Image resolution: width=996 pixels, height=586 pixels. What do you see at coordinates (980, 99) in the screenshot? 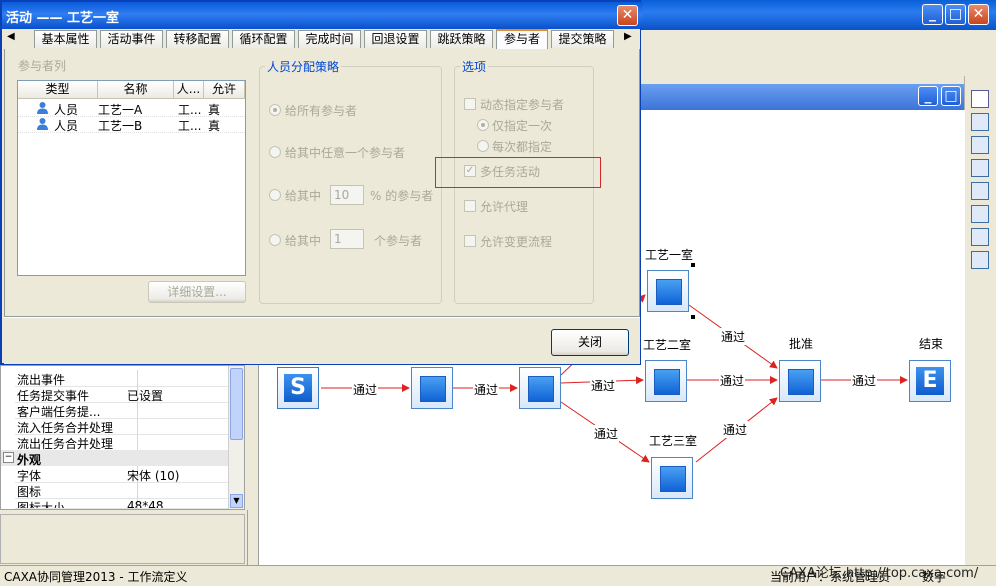
I see `pointer-tool-icon` at bounding box center [980, 99].